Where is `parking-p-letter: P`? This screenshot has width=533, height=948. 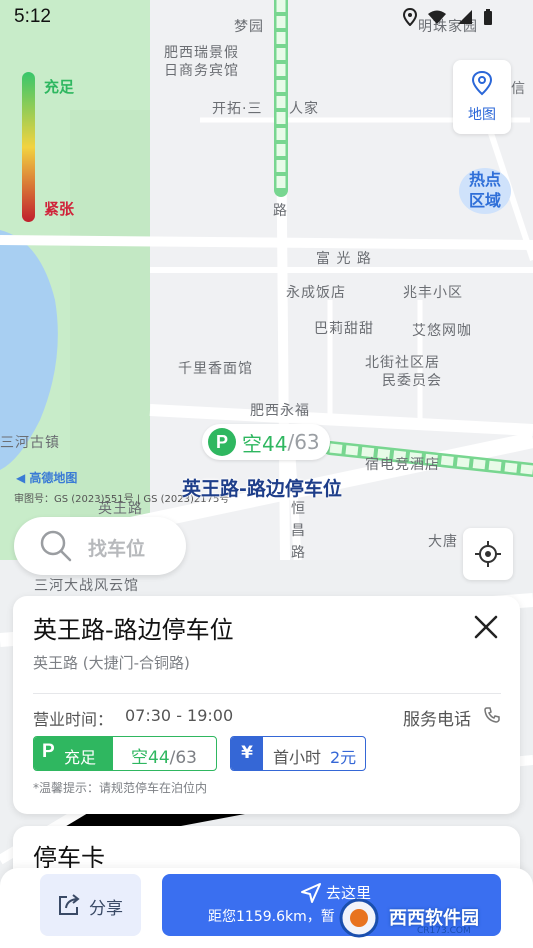 parking-p-letter: P is located at coordinates (48, 751).